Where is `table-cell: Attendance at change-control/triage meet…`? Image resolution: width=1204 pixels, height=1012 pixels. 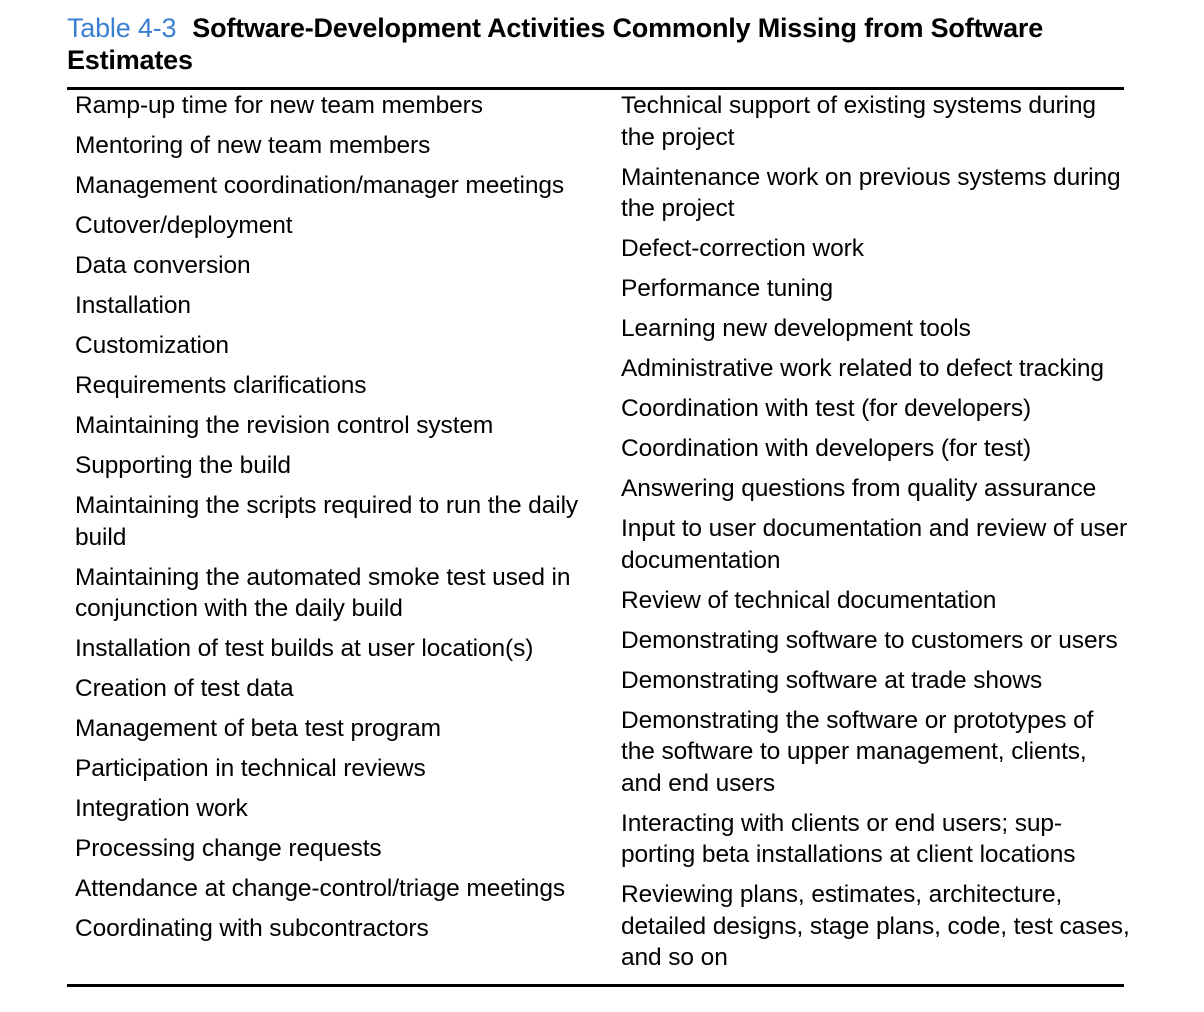
table-cell: Attendance at change-control/triage meet… is located at coordinates (320, 888).